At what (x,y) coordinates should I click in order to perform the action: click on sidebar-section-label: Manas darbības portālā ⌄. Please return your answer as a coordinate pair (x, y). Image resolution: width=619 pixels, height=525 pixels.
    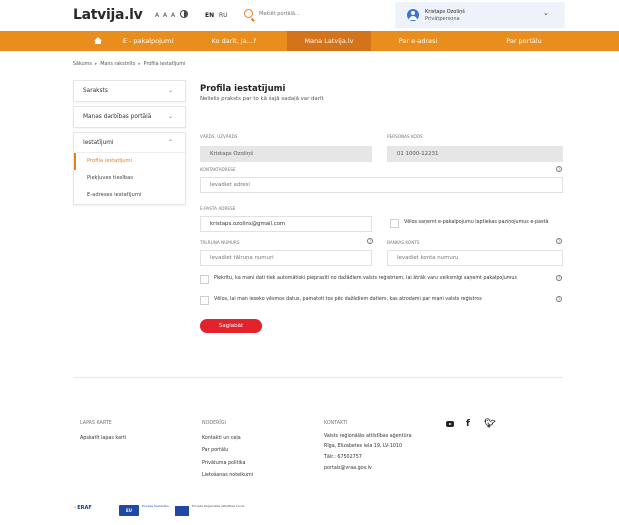
    Looking at the image, I should click on (129, 117).